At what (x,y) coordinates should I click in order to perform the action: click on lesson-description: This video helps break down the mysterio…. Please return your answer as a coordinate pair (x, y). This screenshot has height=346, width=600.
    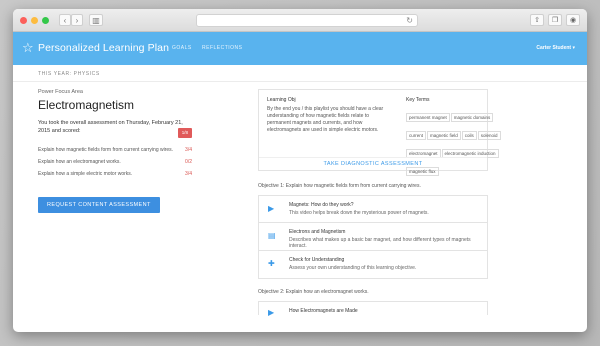
    Looking at the image, I should click on (359, 213).